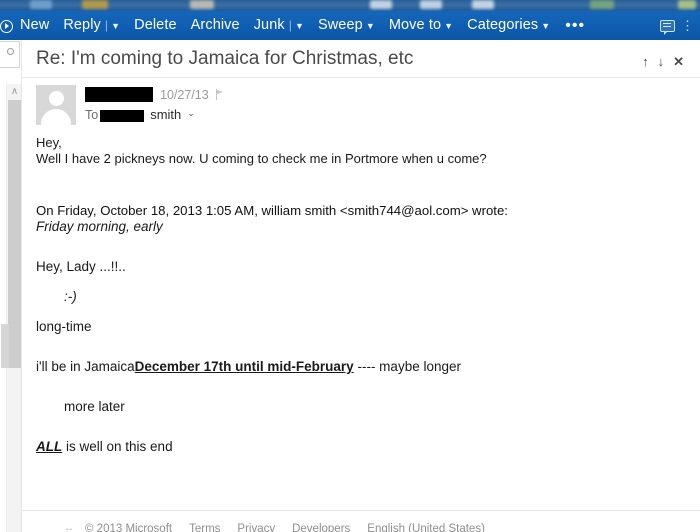  What do you see at coordinates (256, 527) in the screenshot?
I see `footer-link-privacy: Privacy` at bounding box center [256, 527].